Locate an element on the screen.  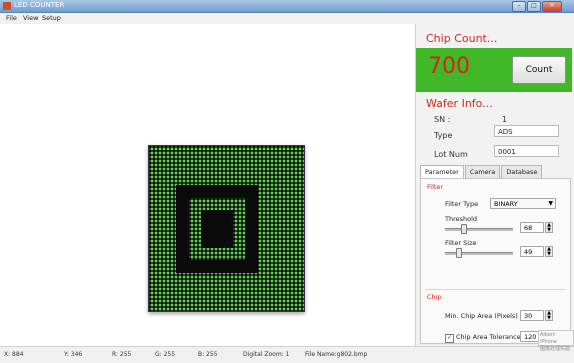
menu-setup: Setup is located at coordinates (51, 18).